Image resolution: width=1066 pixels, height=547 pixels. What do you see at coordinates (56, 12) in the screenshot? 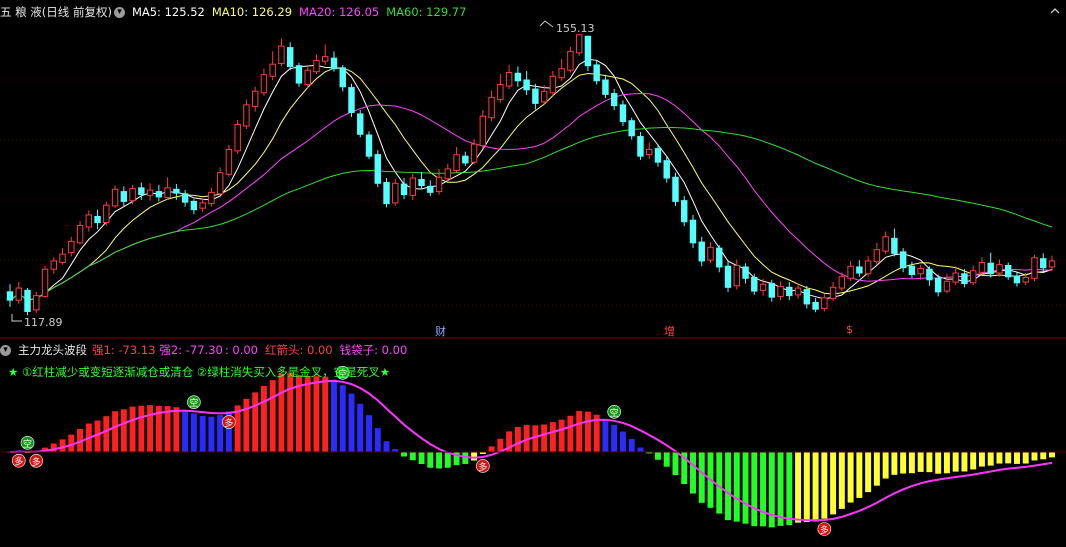
I see `main-title: 五 粮 液(日线 前复权)` at bounding box center [56, 12].